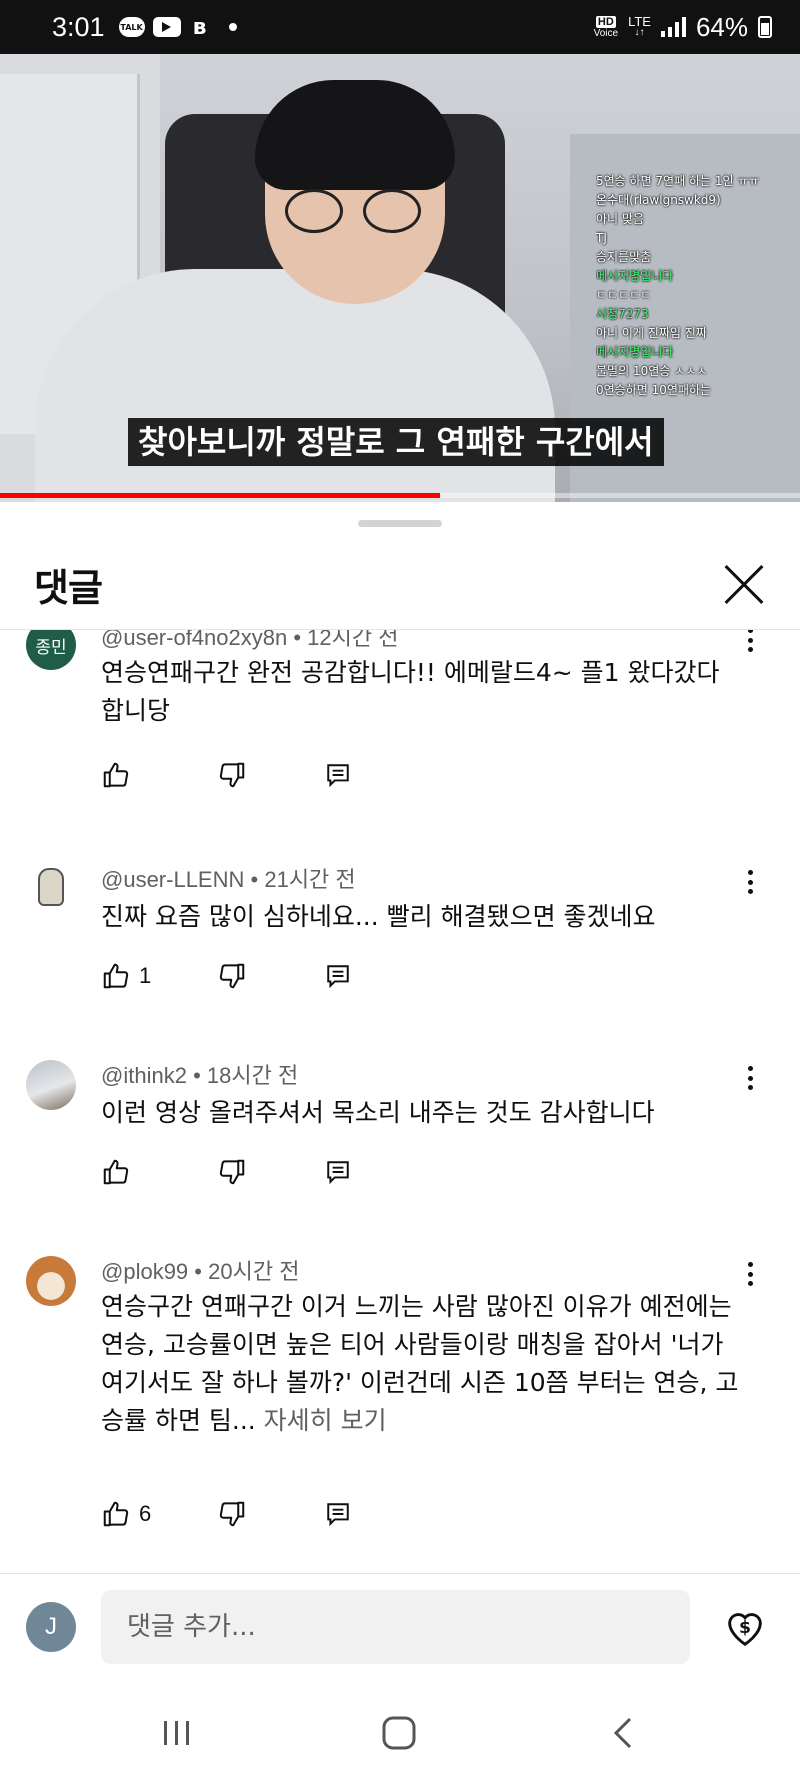  What do you see at coordinates (194, 640) in the screenshot?
I see `comment-author: @user-of4no2xy8n` at bounding box center [194, 640].